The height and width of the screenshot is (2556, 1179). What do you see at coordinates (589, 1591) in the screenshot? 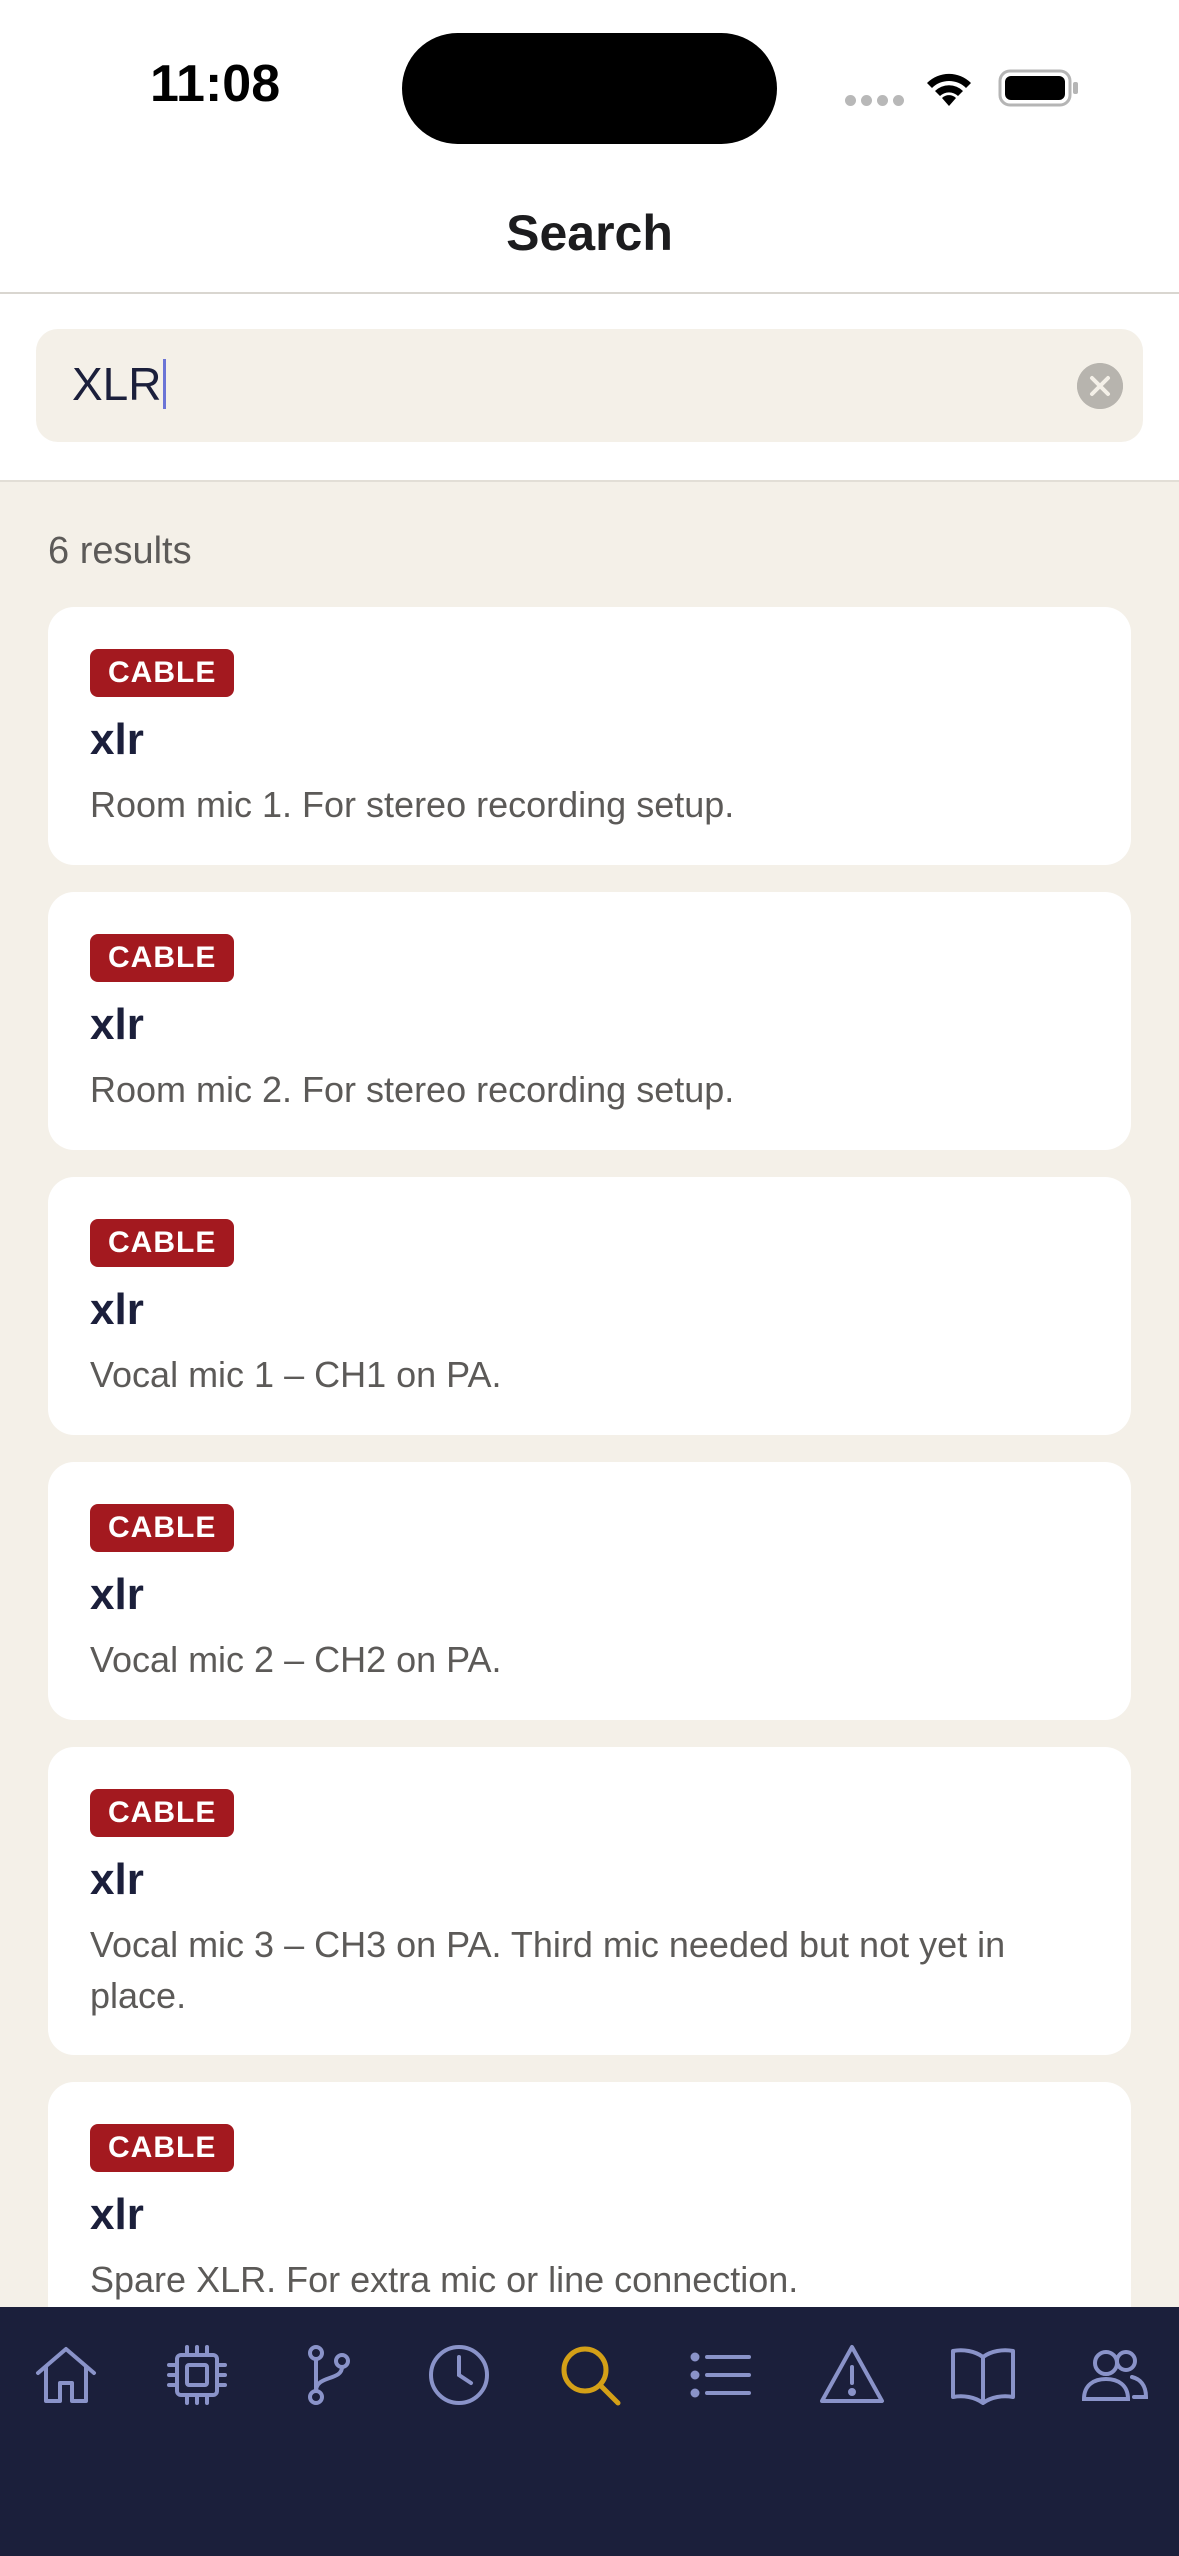
I see `result-card: CABLE xlr Vocal mic 2 – CH2 on PA.` at bounding box center [589, 1591].